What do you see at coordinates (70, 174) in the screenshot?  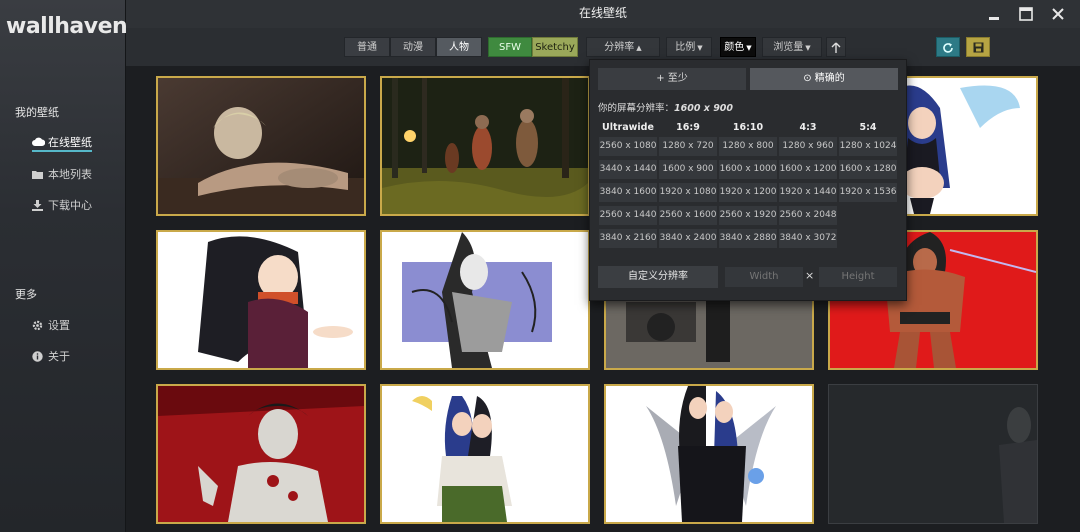 I see `sidebar-item-label: 本地列表` at bounding box center [70, 174].